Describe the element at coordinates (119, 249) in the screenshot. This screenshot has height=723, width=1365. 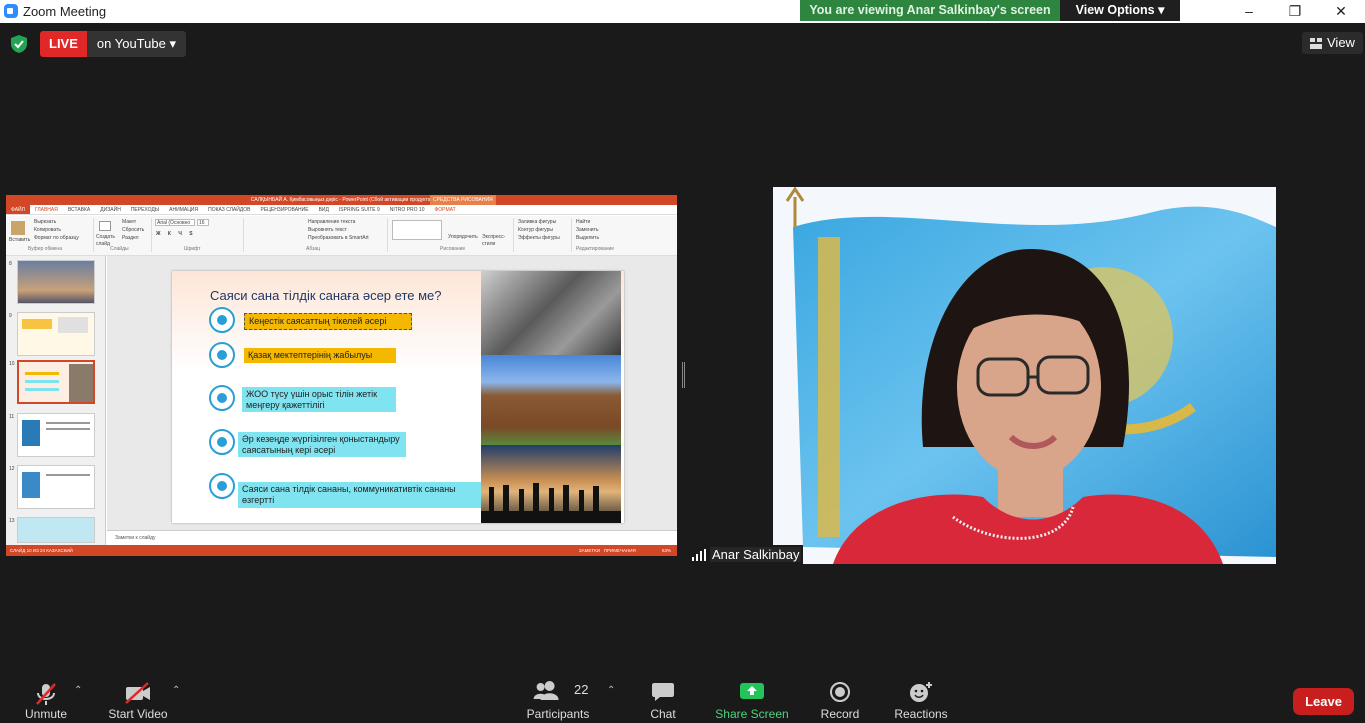
I see `slides-group-label: Слайды` at that location.